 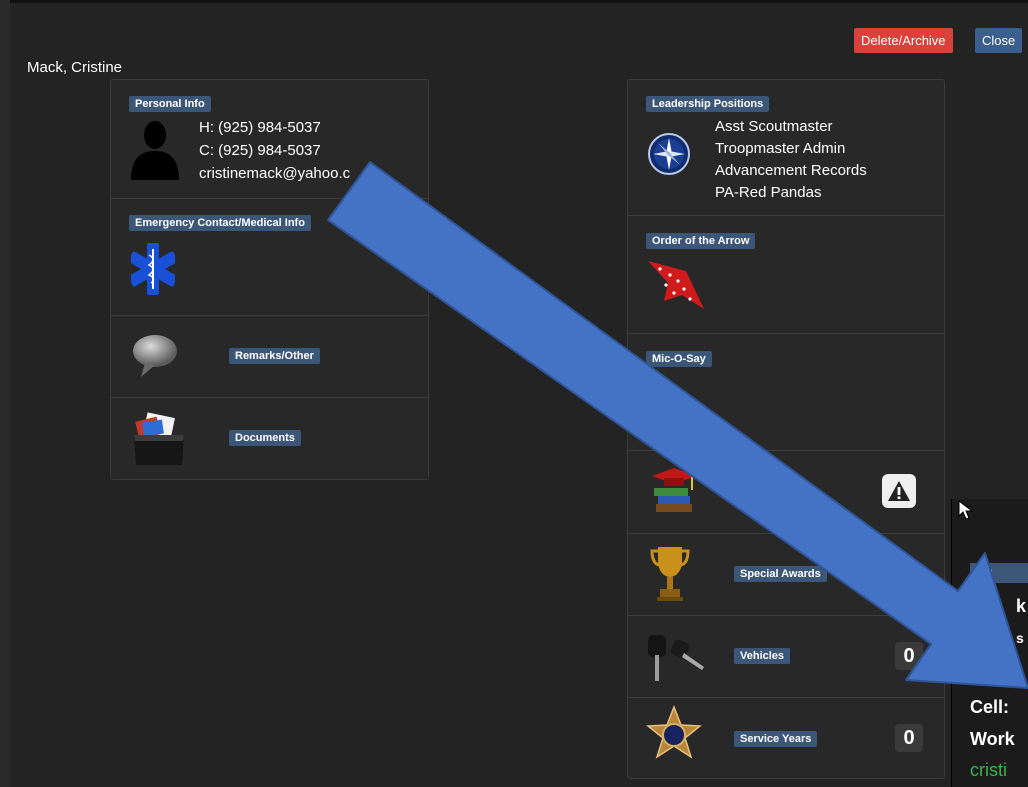 What do you see at coordinates (774, 126) in the screenshot?
I see `leadership-position: Asst Scoutmaster` at bounding box center [774, 126].